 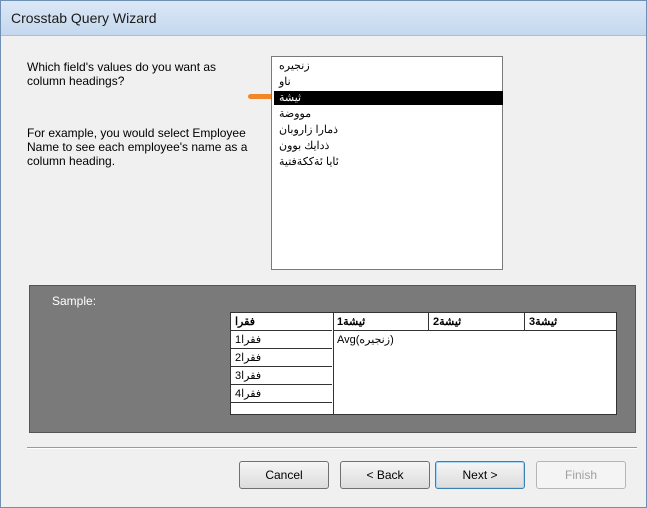 What do you see at coordinates (281, 322) in the screenshot?
I see `row-header-title: فقرا` at bounding box center [281, 322].